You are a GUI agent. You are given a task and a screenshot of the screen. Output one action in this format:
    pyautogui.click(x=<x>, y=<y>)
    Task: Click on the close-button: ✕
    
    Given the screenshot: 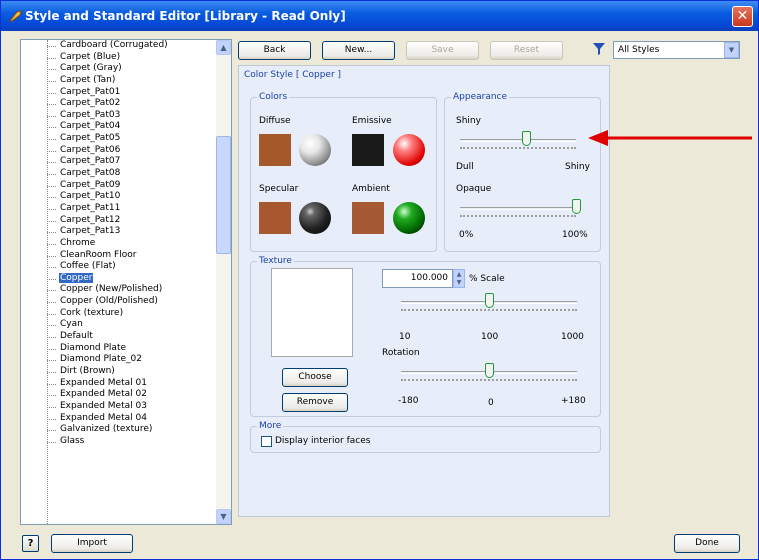 What is the action you would take?
    pyautogui.click(x=742, y=16)
    